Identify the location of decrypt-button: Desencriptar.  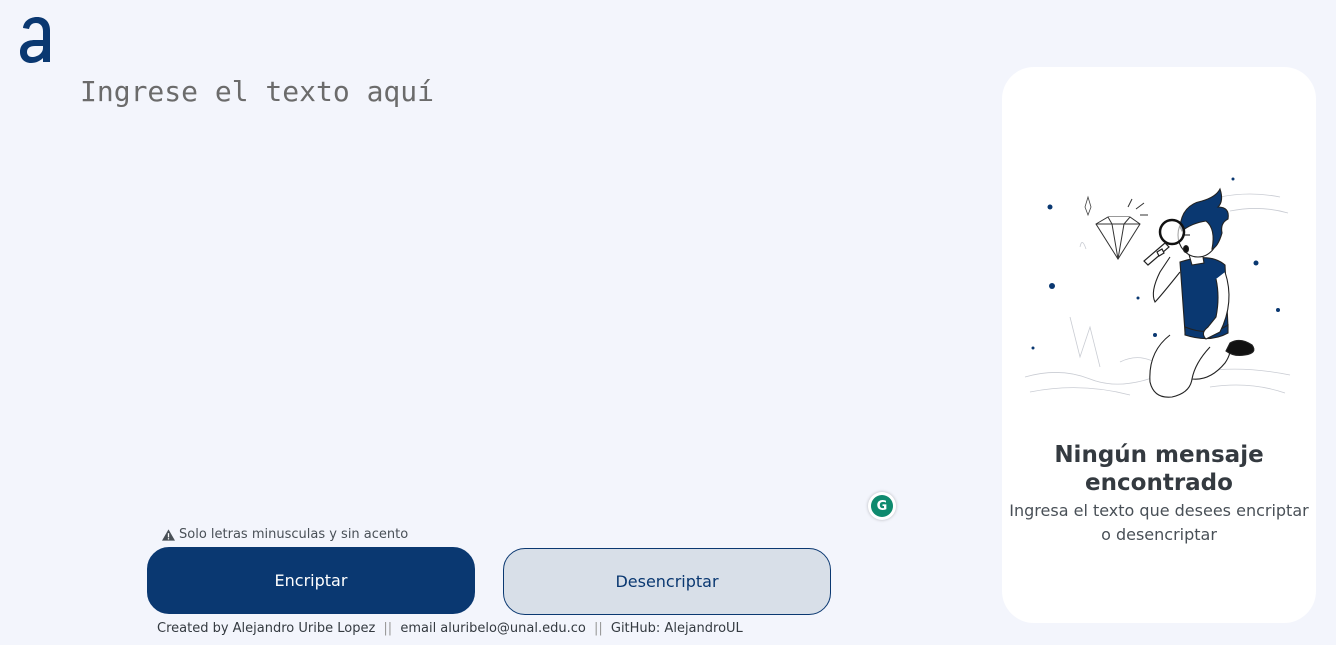
(667, 581).